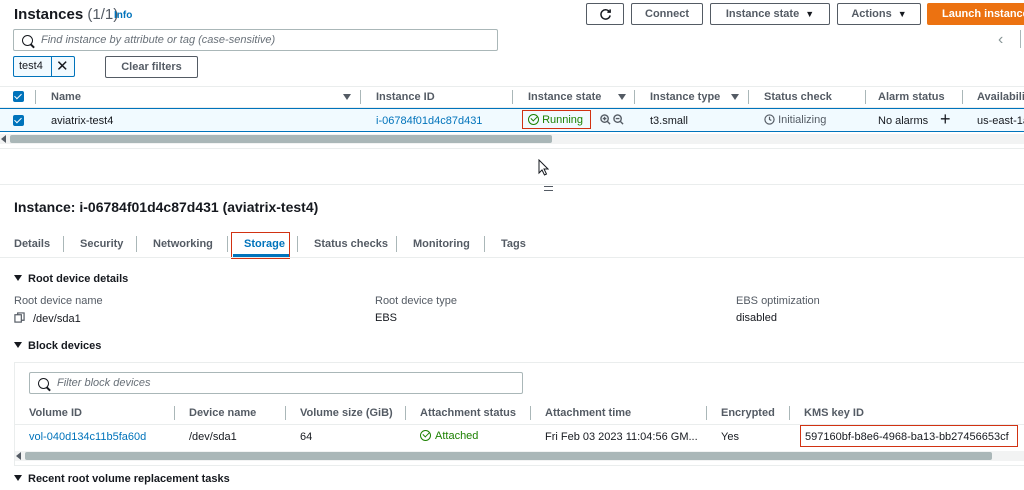 The width and height of the screenshot is (1024, 490). I want to click on copy-icon, so click(19, 317).